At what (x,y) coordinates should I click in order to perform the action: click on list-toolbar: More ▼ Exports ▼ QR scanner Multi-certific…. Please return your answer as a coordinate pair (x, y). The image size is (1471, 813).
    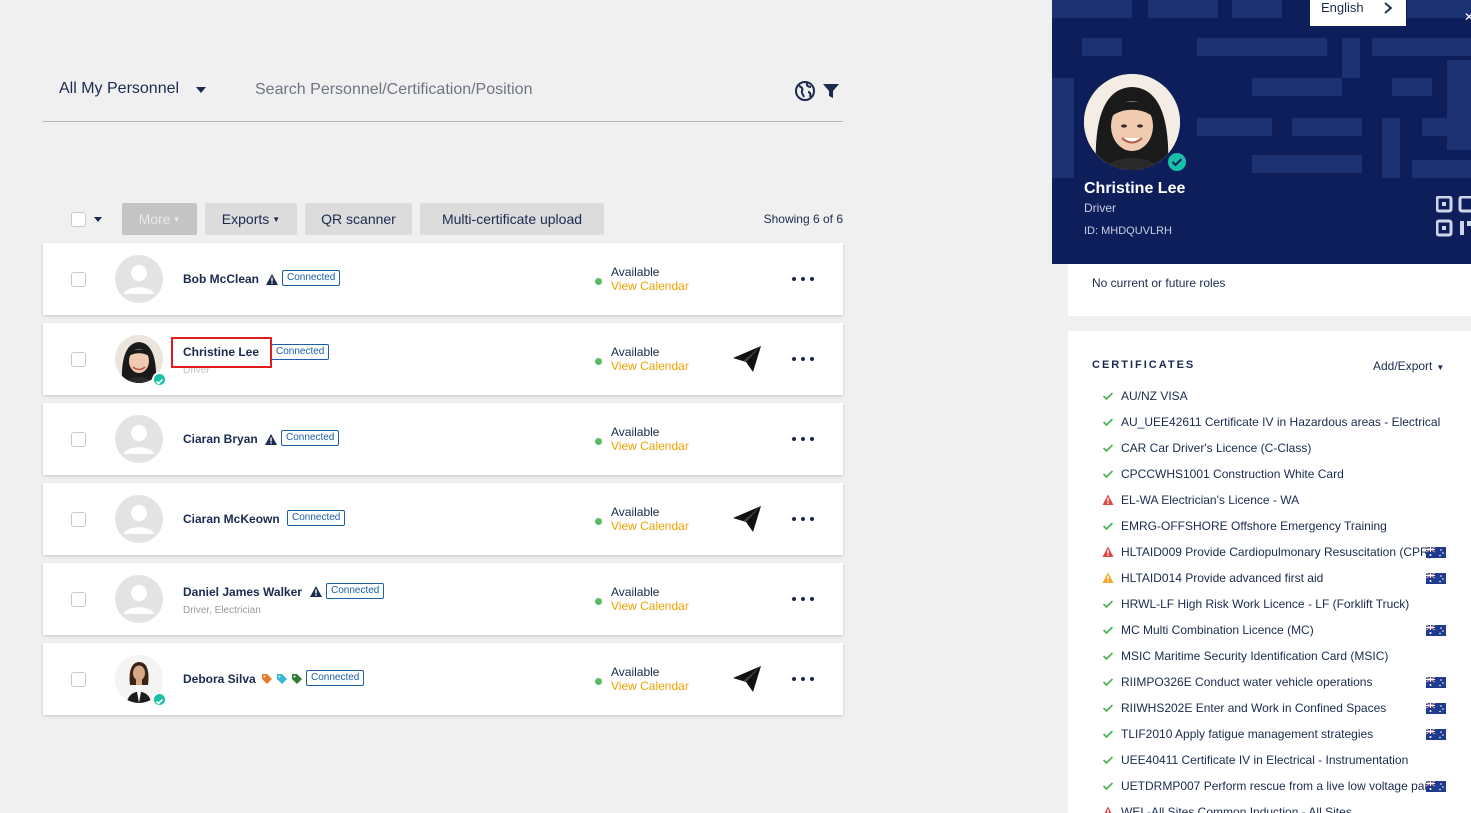
    Looking at the image, I should click on (443, 219).